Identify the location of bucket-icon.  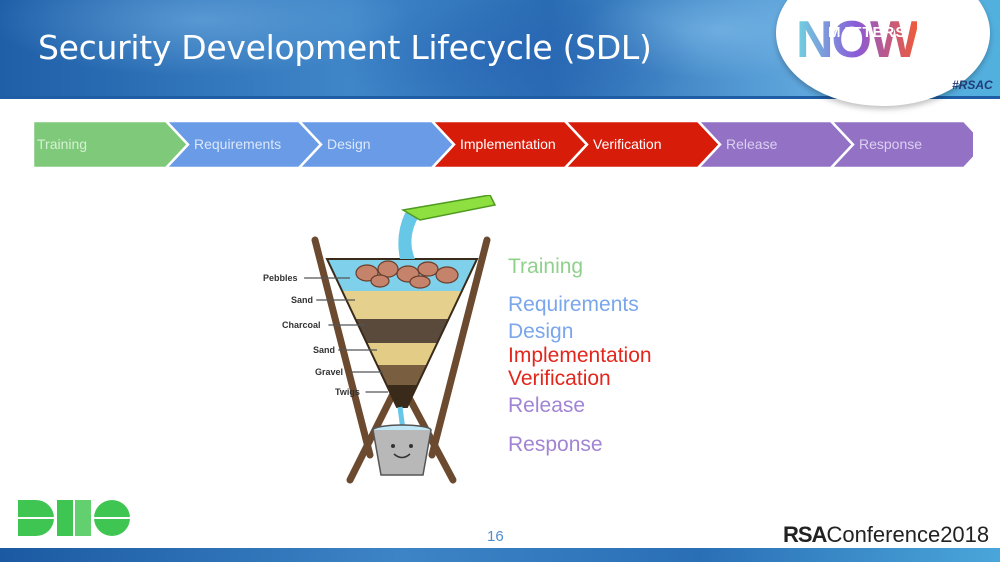
(402, 450).